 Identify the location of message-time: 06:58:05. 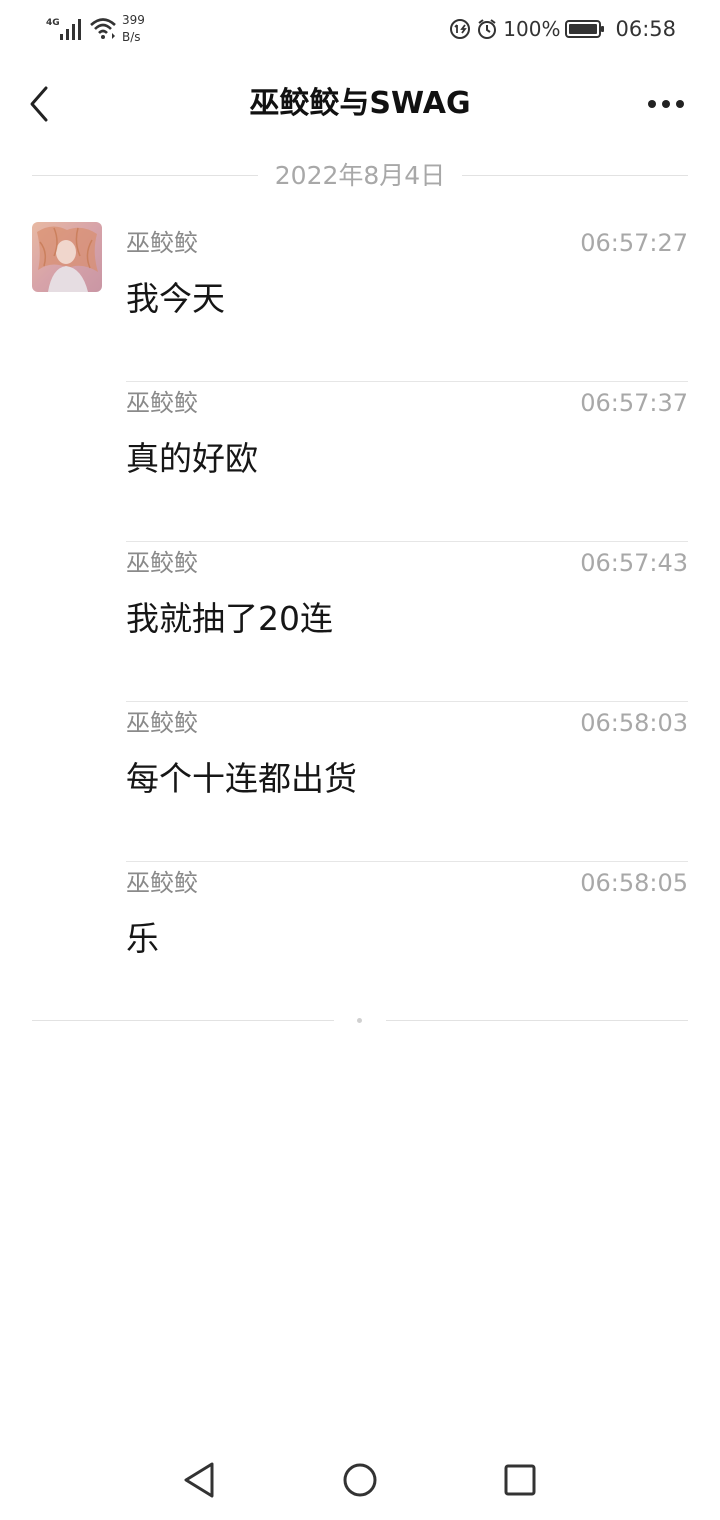
(634, 883).